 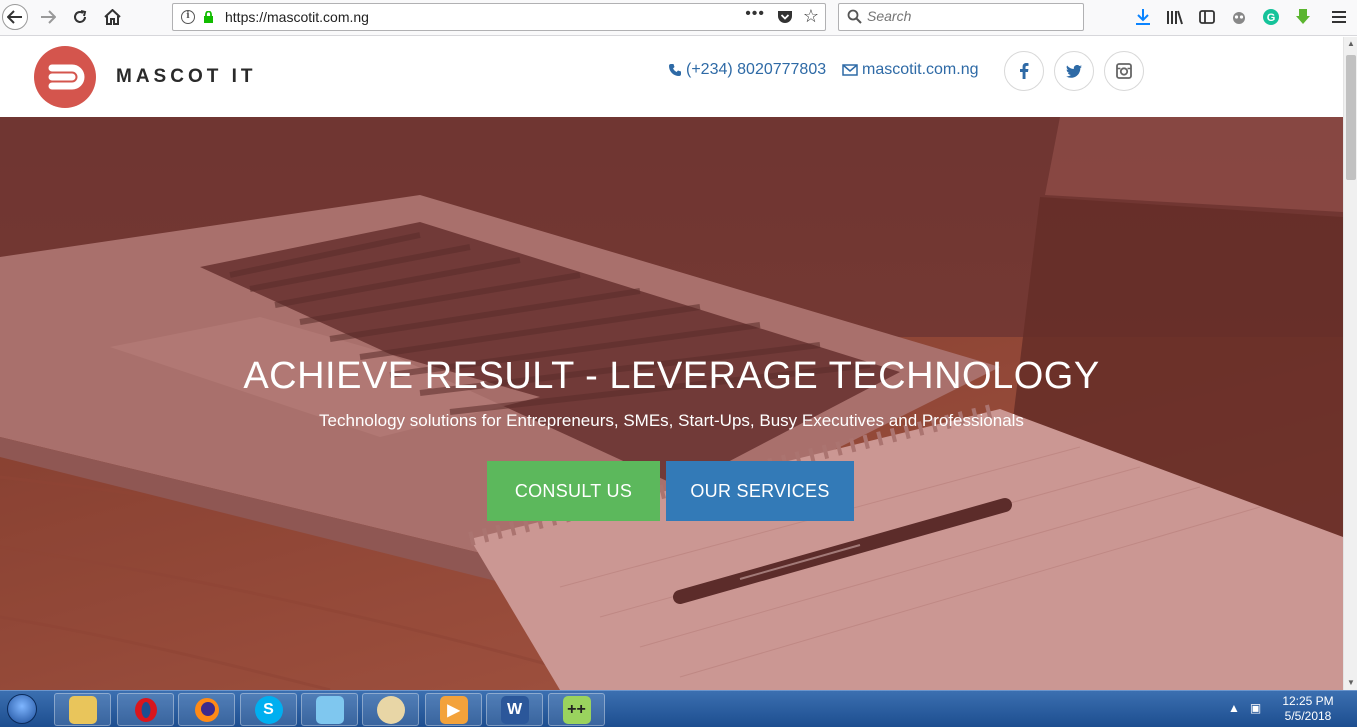 I want to click on word-icon: W, so click(x=514, y=709).